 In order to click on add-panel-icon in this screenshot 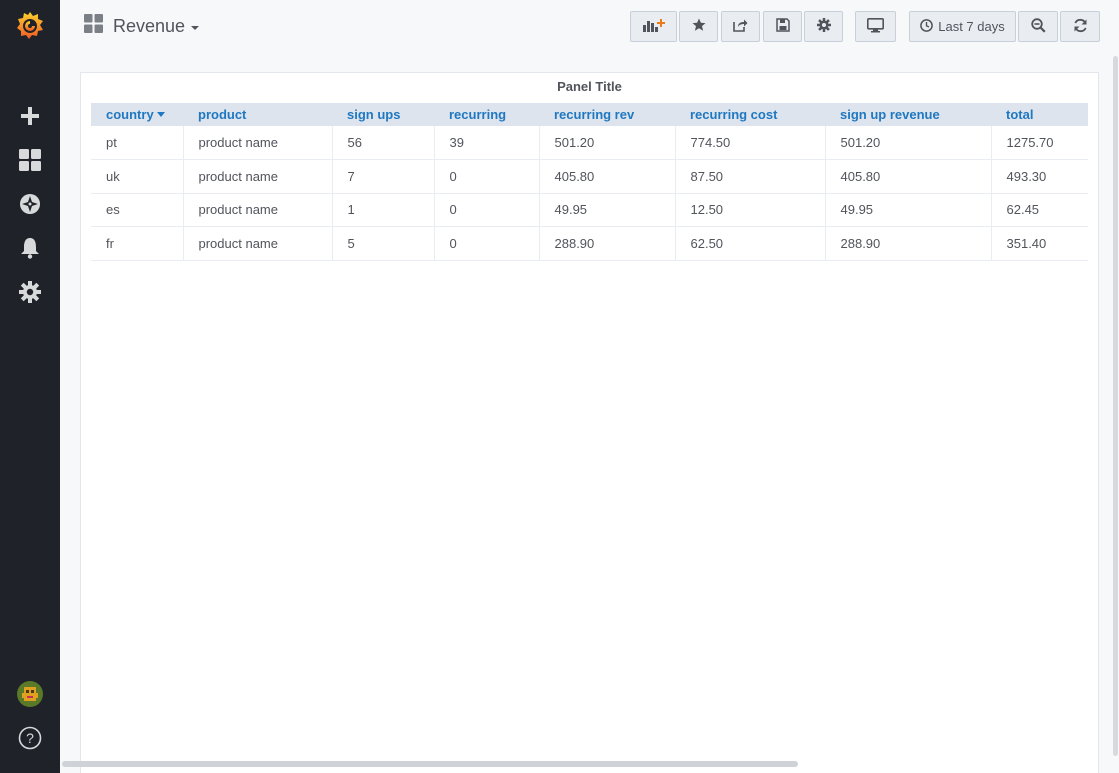, I will do `click(653, 26)`.